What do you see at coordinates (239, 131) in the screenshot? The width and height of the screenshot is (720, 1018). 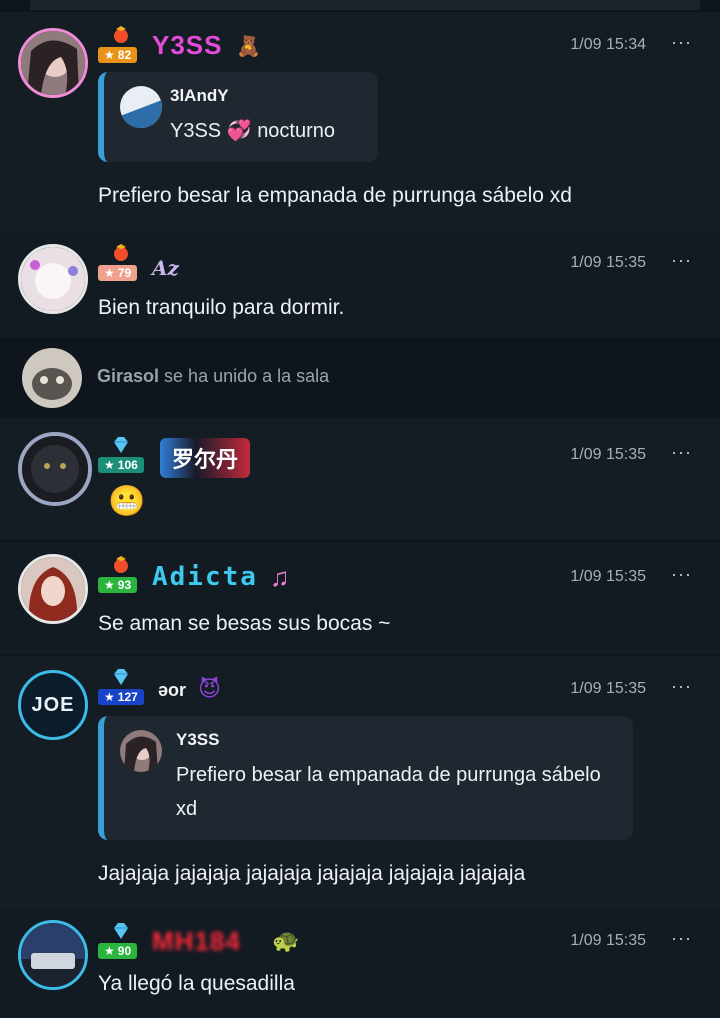 I see `heart-icon: 💞` at bounding box center [239, 131].